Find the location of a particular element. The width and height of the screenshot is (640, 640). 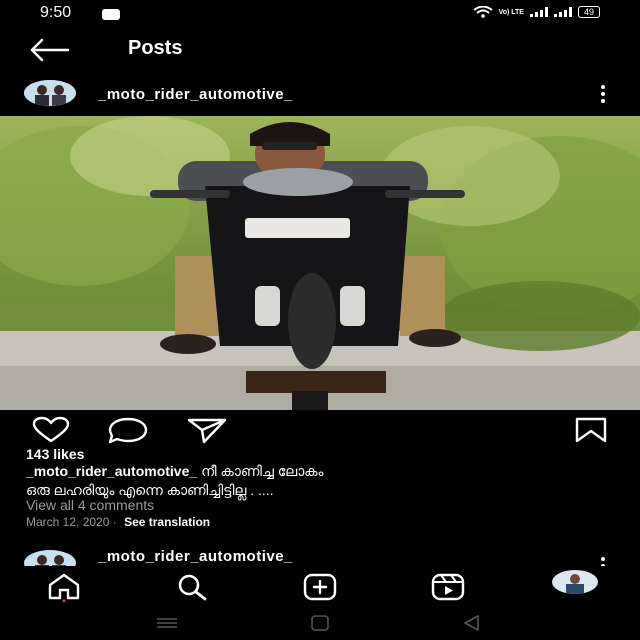

battery-indicator: 49 is located at coordinates (588, 12).